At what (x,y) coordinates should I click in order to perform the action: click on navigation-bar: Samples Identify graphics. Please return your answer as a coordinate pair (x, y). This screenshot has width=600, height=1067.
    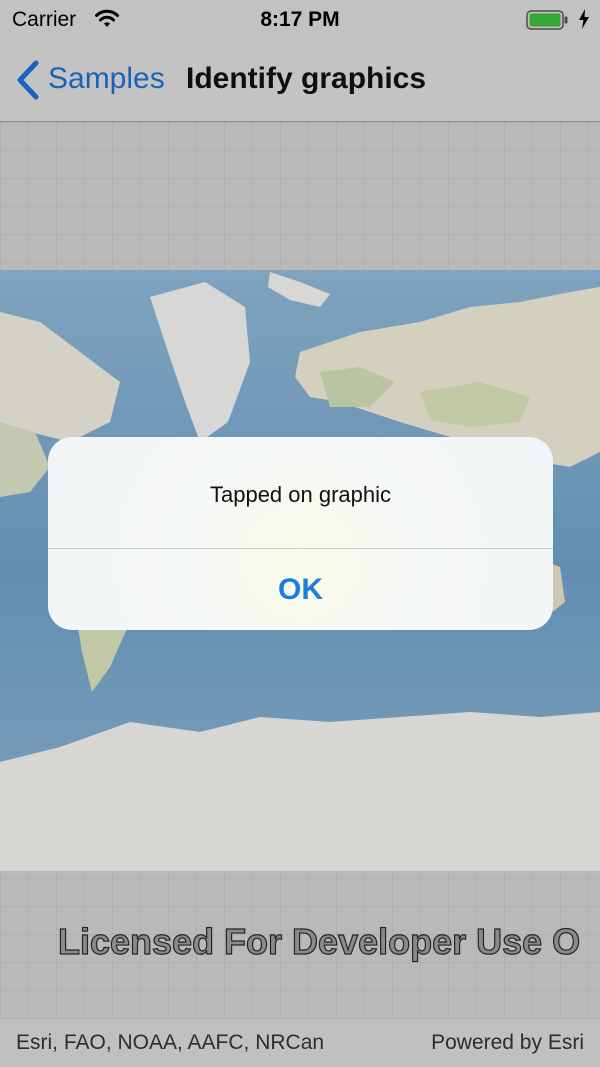
    Looking at the image, I should click on (300, 81).